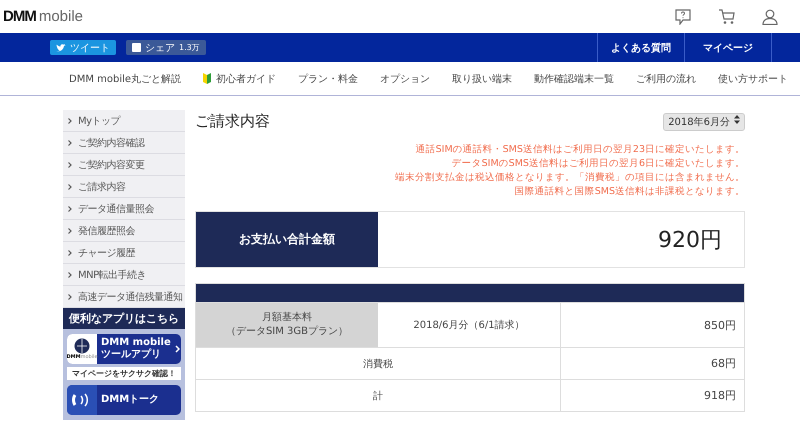  I want to click on header-link: マイページ, so click(728, 47).